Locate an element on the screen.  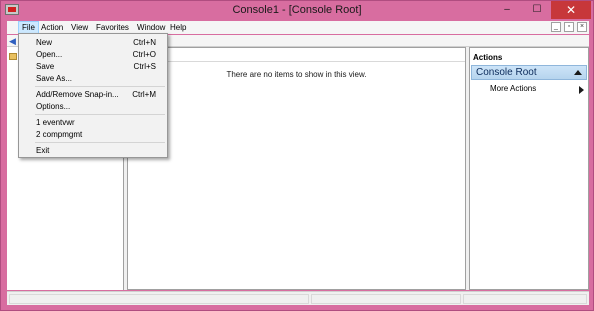
status-bar is located at coordinates (298, 298).